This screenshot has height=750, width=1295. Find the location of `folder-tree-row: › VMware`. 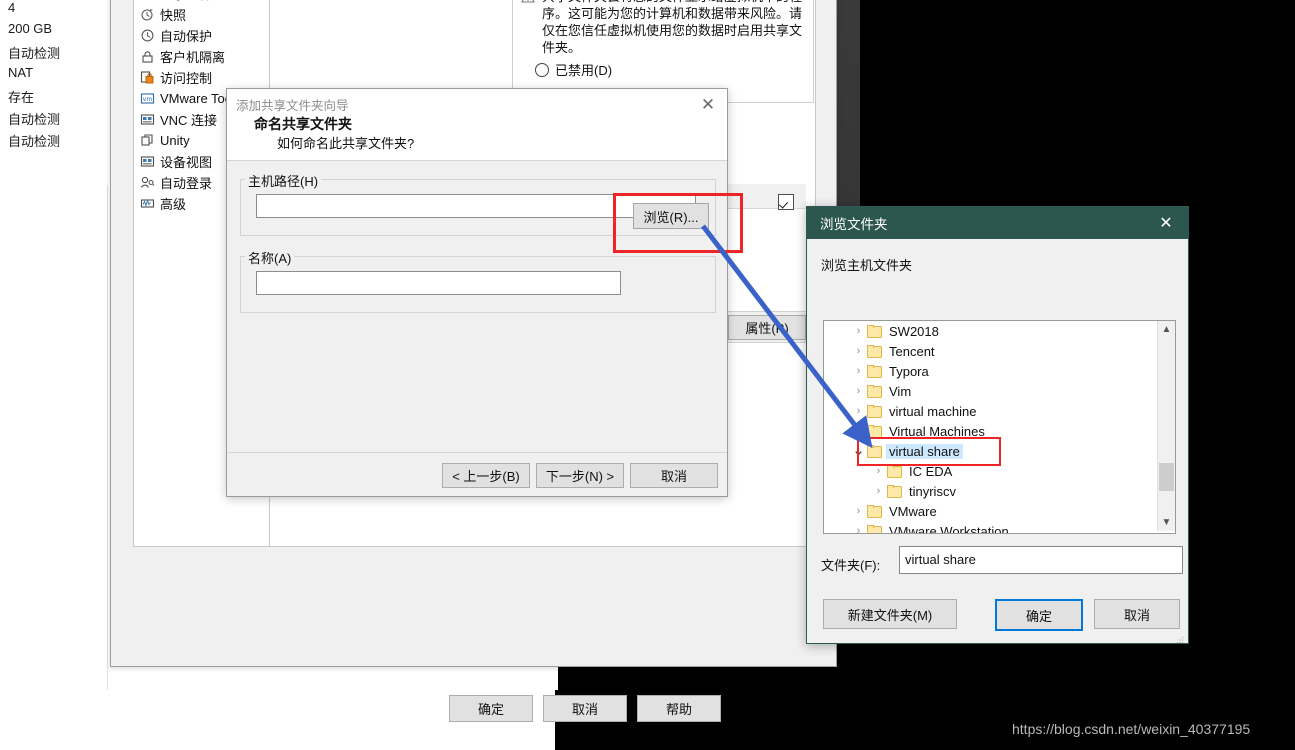

folder-tree-row: › VMware is located at coordinates (990, 511).